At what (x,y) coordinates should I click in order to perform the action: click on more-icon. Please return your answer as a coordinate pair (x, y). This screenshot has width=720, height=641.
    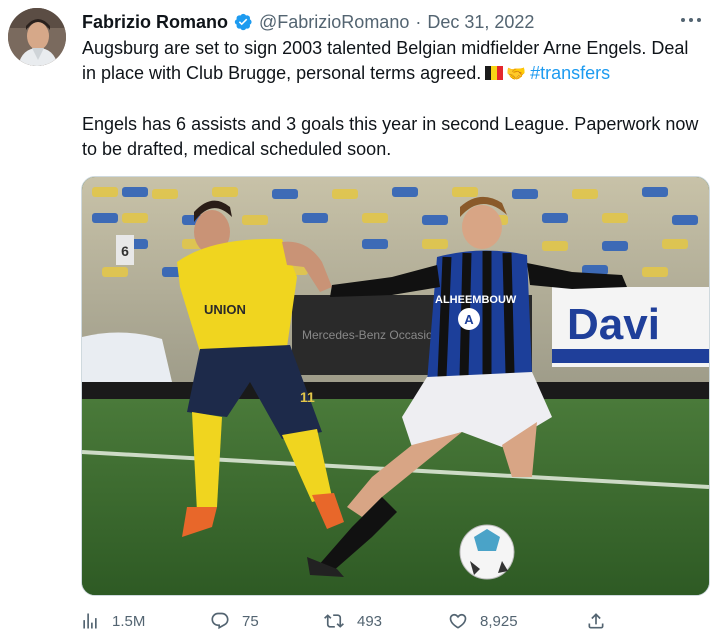
    Looking at the image, I should click on (691, 20).